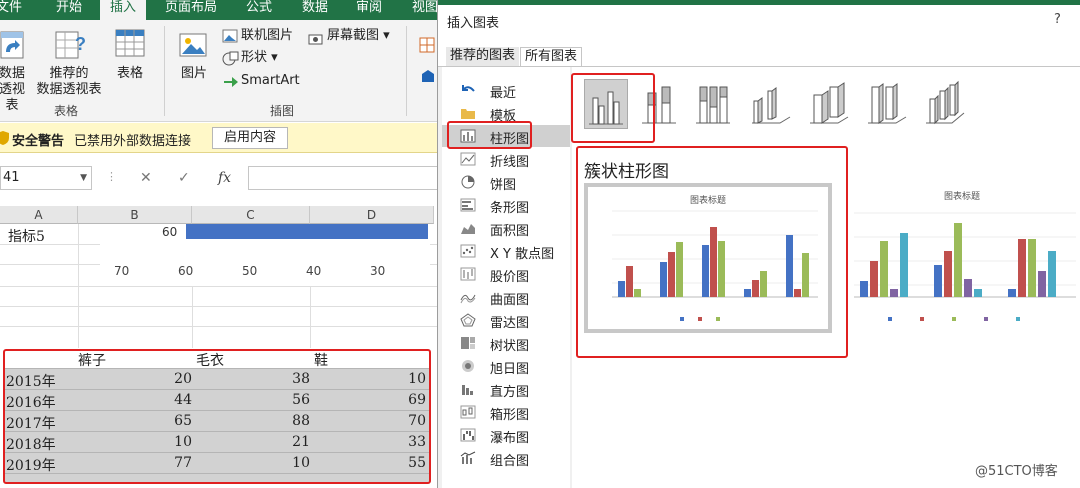  I want to click on preview-chart-plot, so click(715, 265).